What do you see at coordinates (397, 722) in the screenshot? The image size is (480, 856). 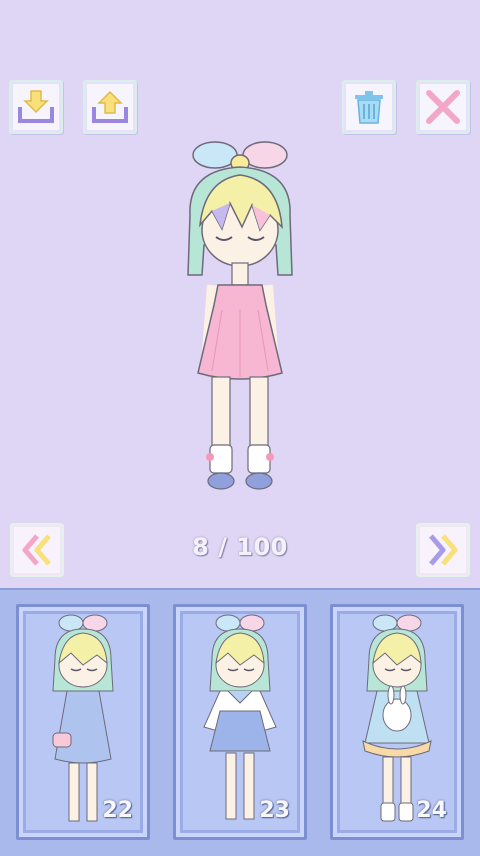 I see `outfit-card-24: 24` at bounding box center [397, 722].